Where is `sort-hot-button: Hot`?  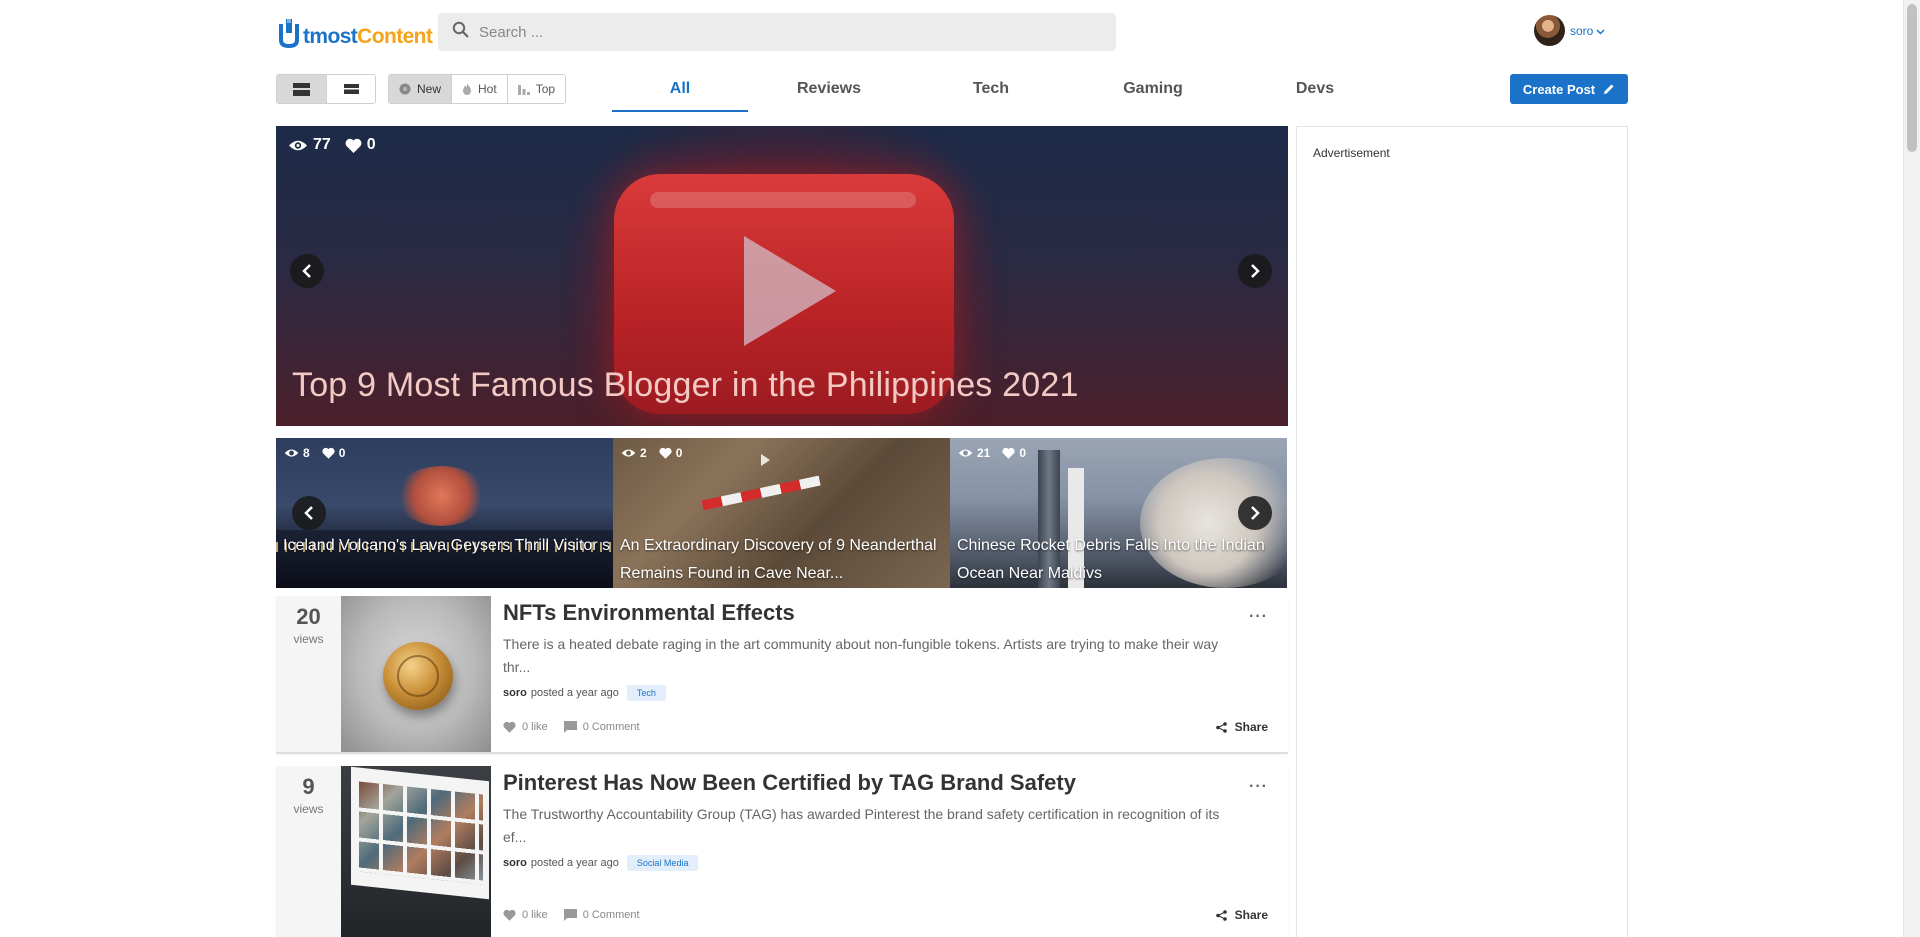 sort-hot-button: Hot is located at coordinates (479, 89).